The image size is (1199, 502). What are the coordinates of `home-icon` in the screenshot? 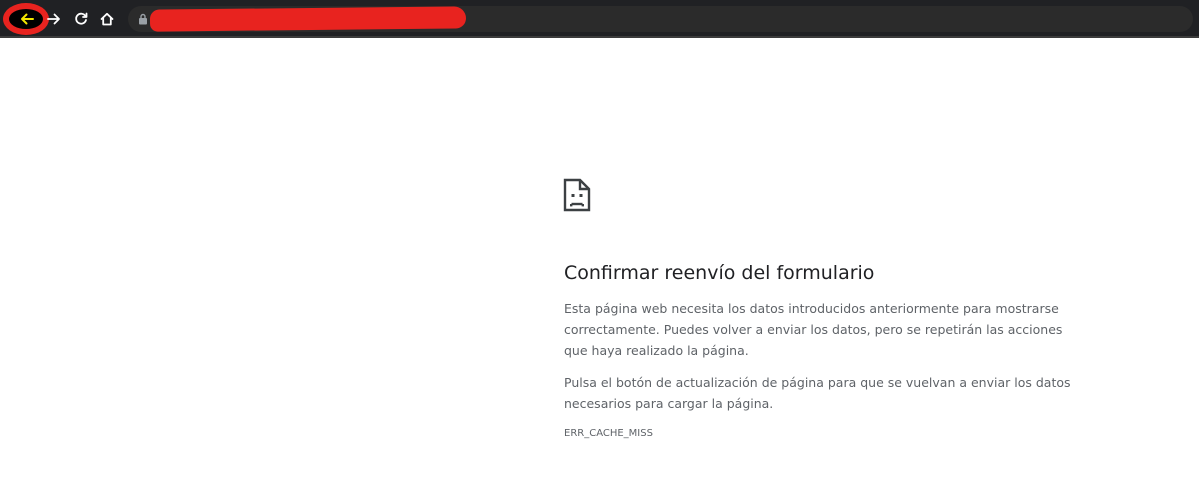 It's located at (107, 19).